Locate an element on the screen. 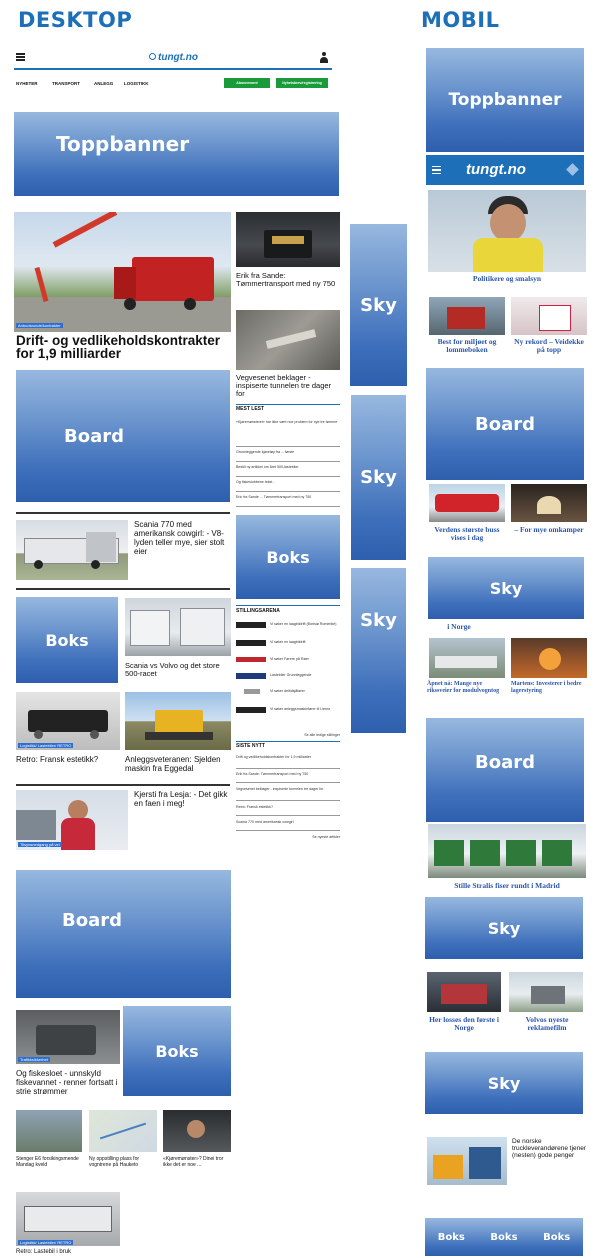  article-image-last is located at coordinates (68, 1219).